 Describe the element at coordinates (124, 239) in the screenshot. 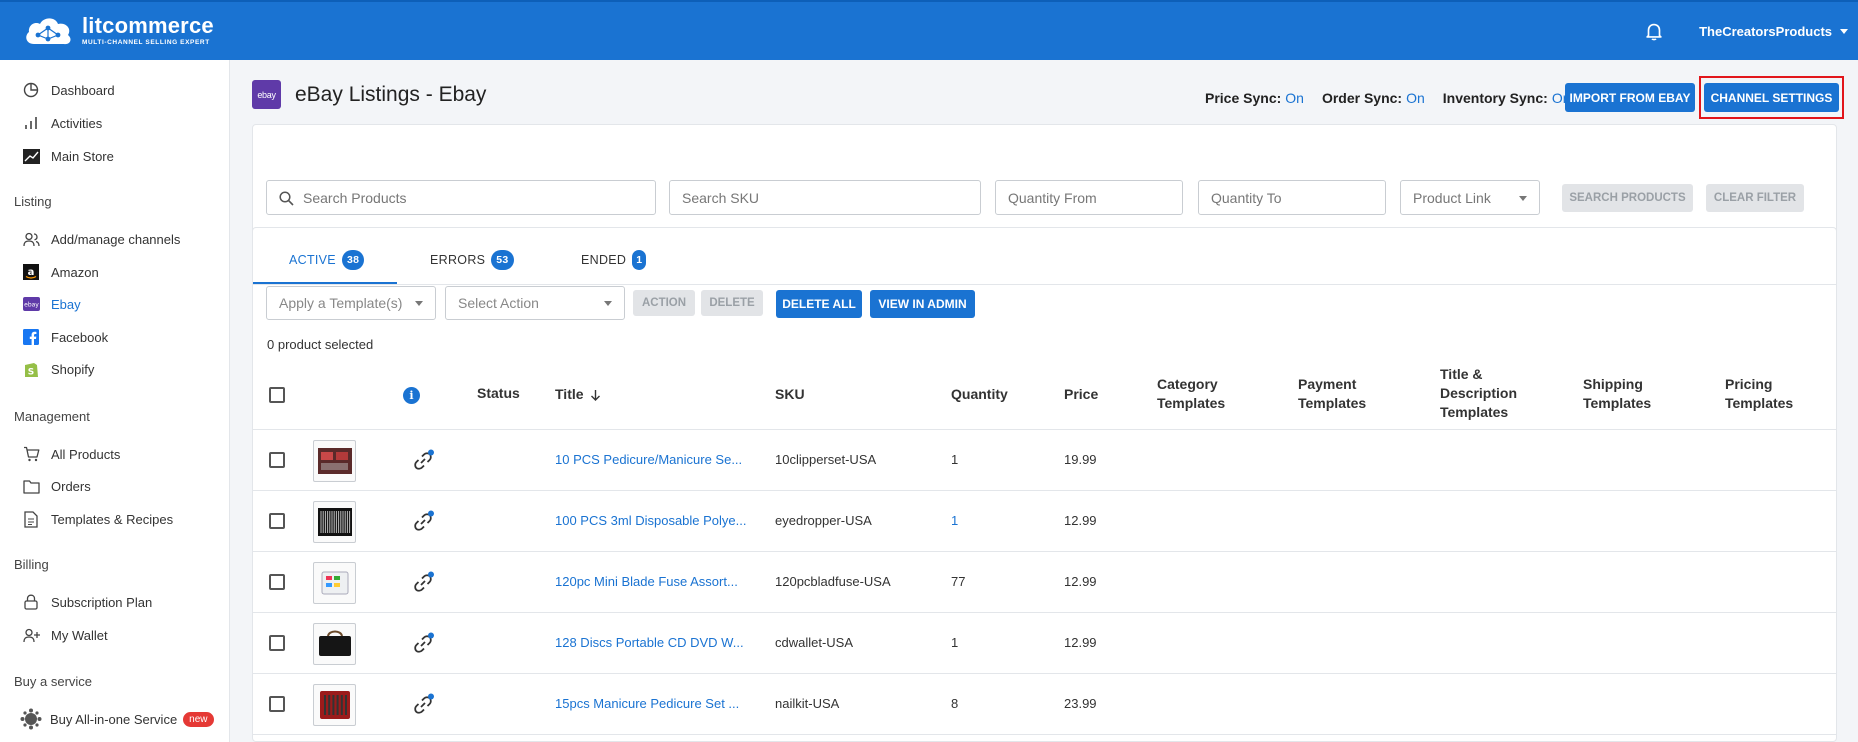

I see `sidebar-item-add-manage-channels: Add/manage channels` at that location.